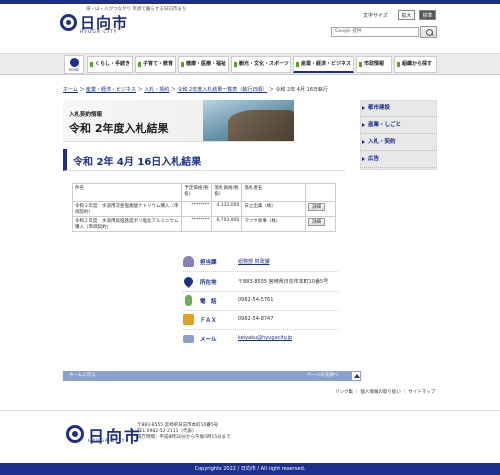 Image resolution: width=500 pixels, height=475 pixels. I want to click on cell-name: 令和２年度 水道用次亜塩素酸ナトリウム購入（単価契約）, so click(127, 209).